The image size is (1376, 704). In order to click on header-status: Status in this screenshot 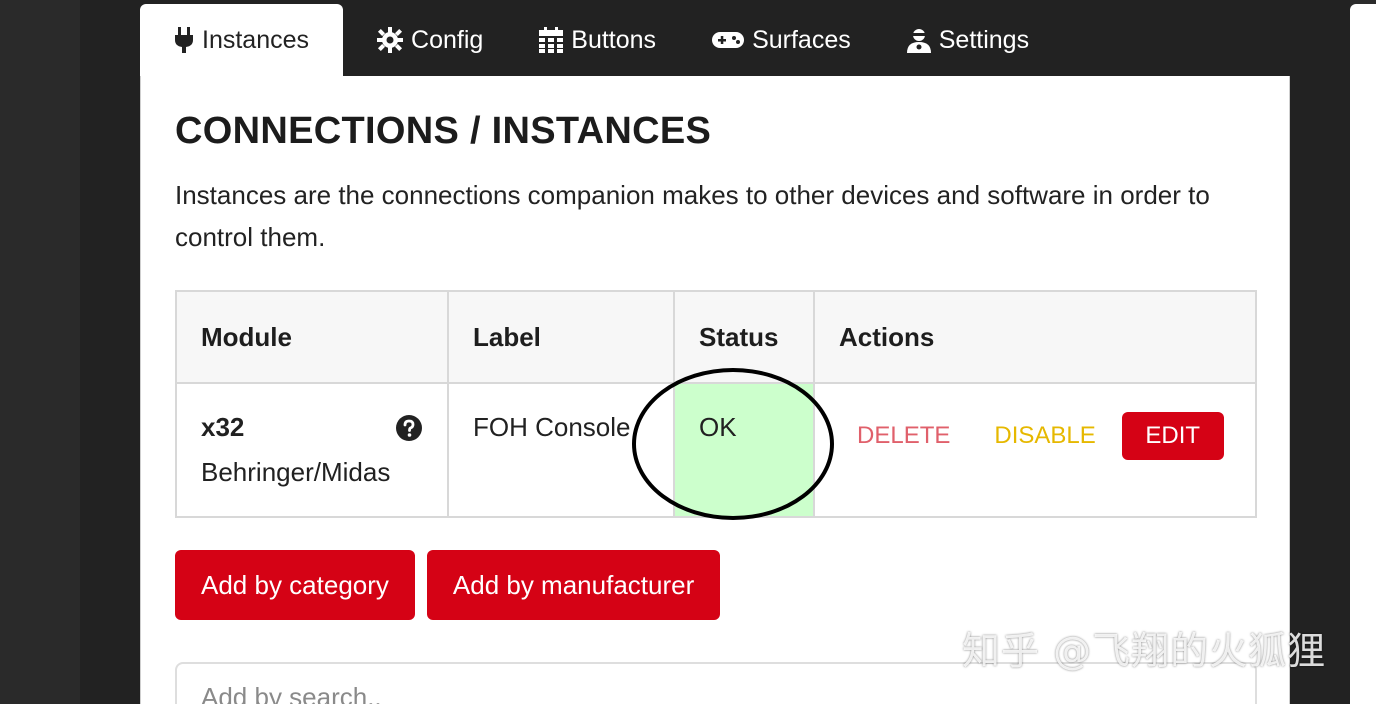, I will do `click(744, 337)`.